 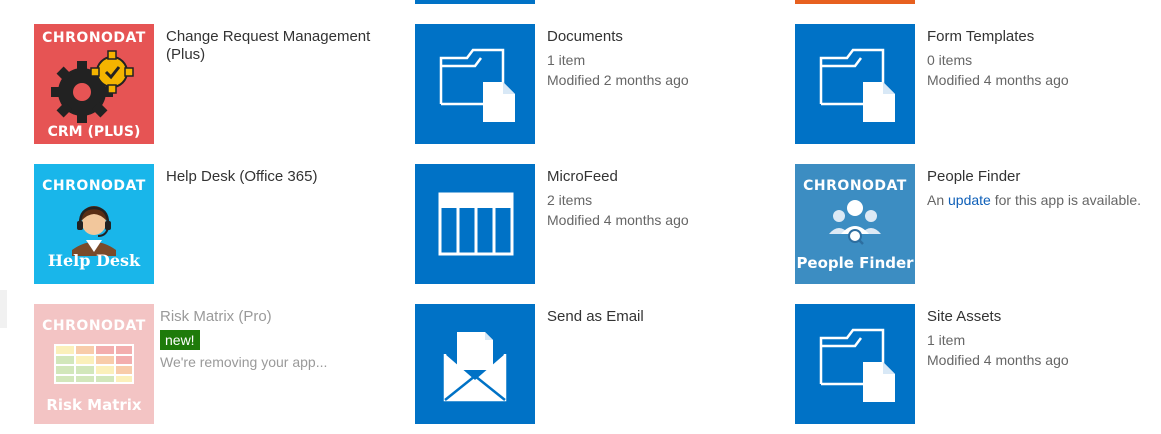 What do you see at coordinates (1042, 37) in the screenshot?
I see `app-title: Form Templates` at bounding box center [1042, 37].